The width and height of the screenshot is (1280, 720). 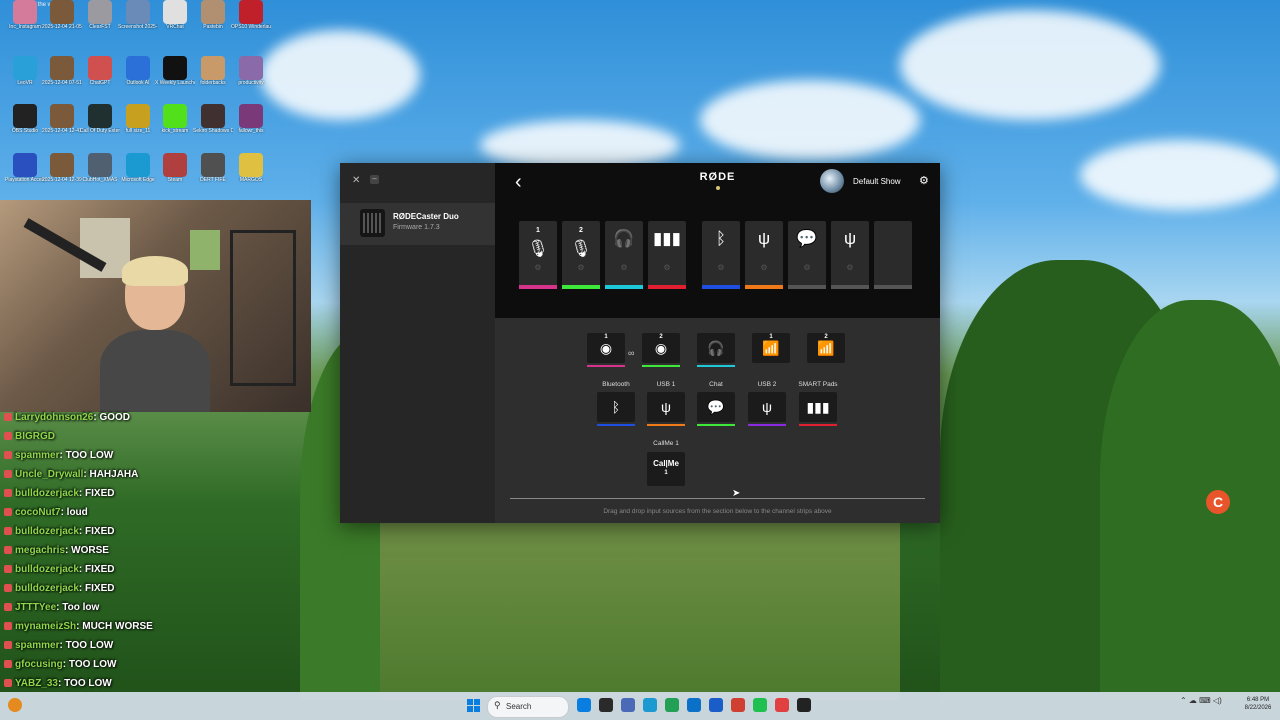 What do you see at coordinates (78, 626) in the screenshot?
I see `chat-message: mynameizSh: MUCH WORSE` at bounding box center [78, 626].